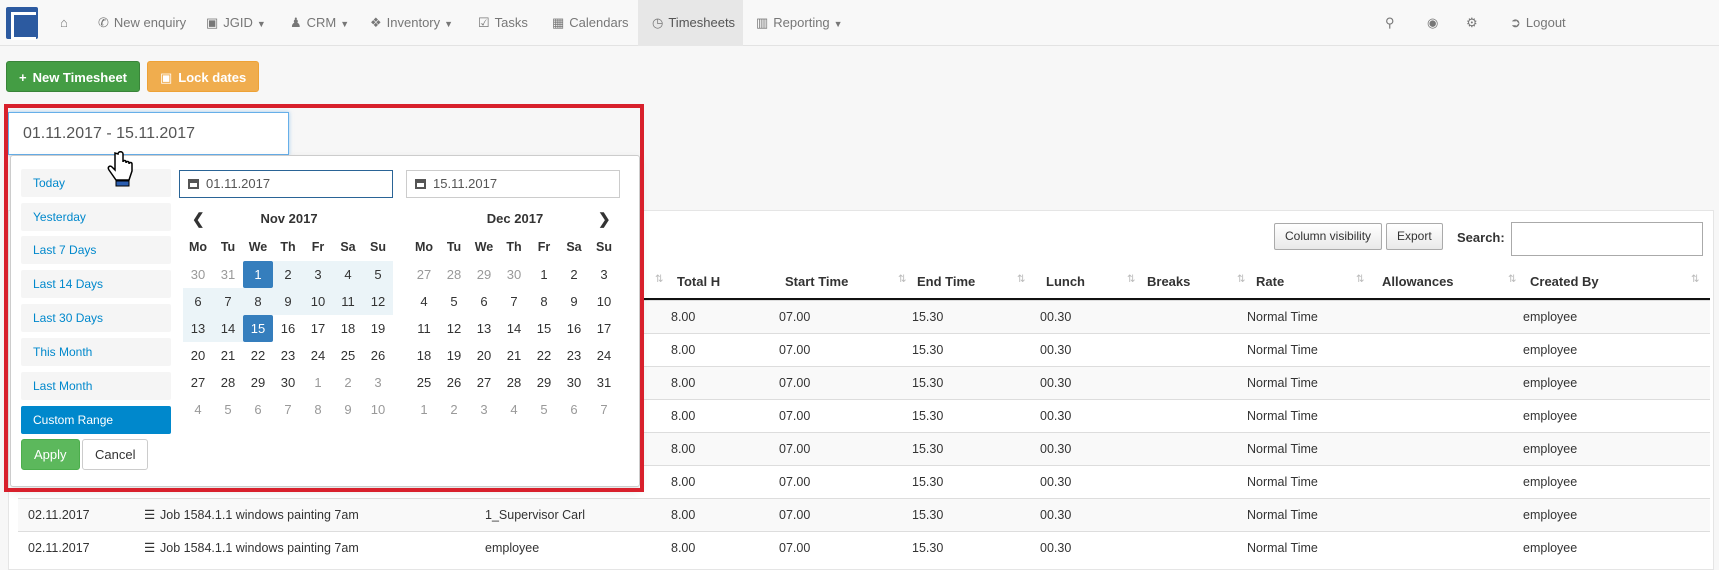 This screenshot has width=1719, height=570. I want to click on nav-reporting: ▥ Reporting ▼, so click(799, 23).